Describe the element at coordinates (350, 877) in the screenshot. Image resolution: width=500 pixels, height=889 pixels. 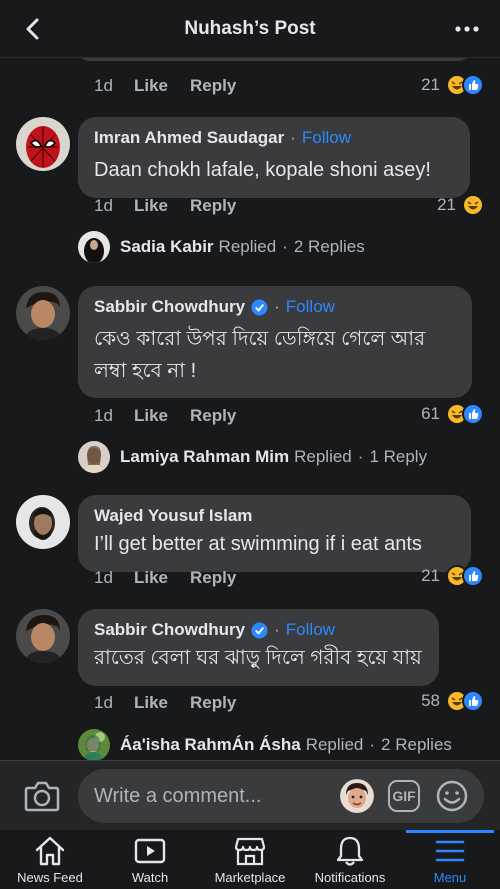
I see `tab-label: Notifications` at that location.